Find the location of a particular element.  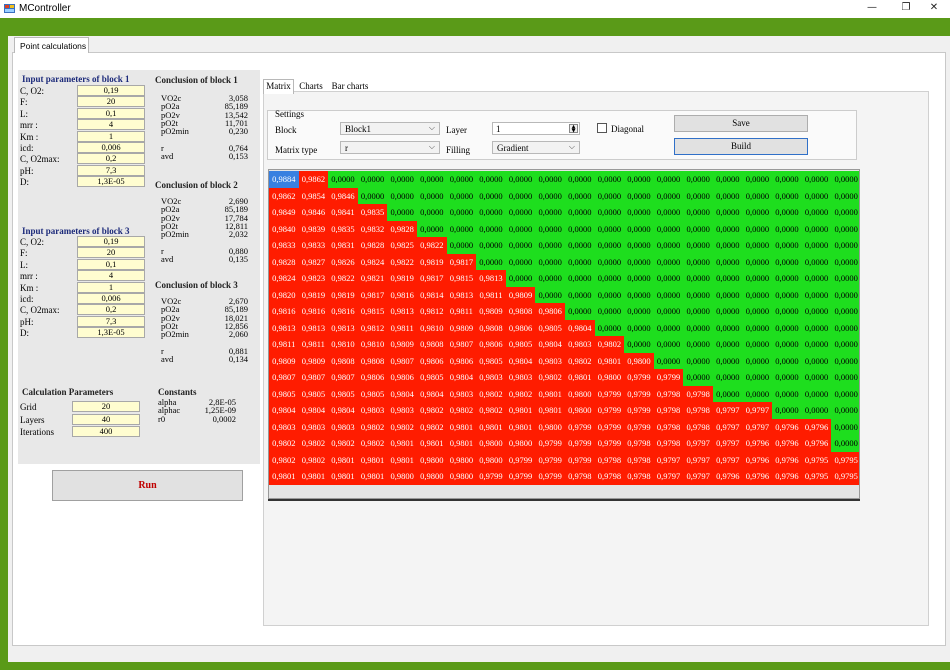

matrix-cell: 0,9801 is located at coordinates (461, 443).